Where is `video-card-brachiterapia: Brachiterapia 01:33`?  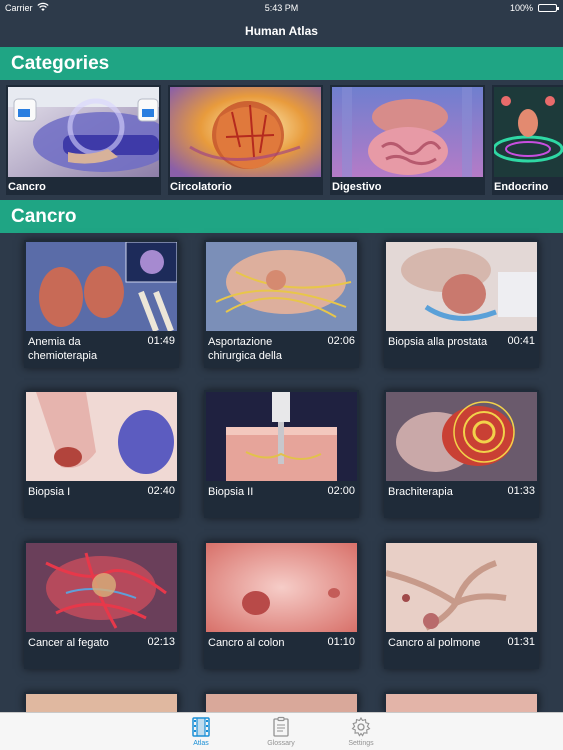
video-card-brachiterapia: Brachiterapia 01:33 is located at coordinates (461, 454).